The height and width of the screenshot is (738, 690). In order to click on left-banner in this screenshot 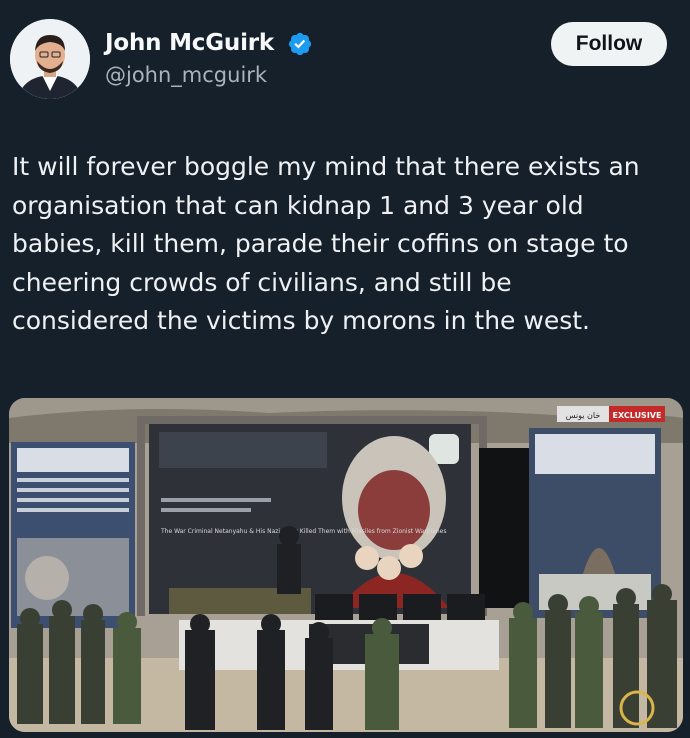, I will do `click(73, 535)`.